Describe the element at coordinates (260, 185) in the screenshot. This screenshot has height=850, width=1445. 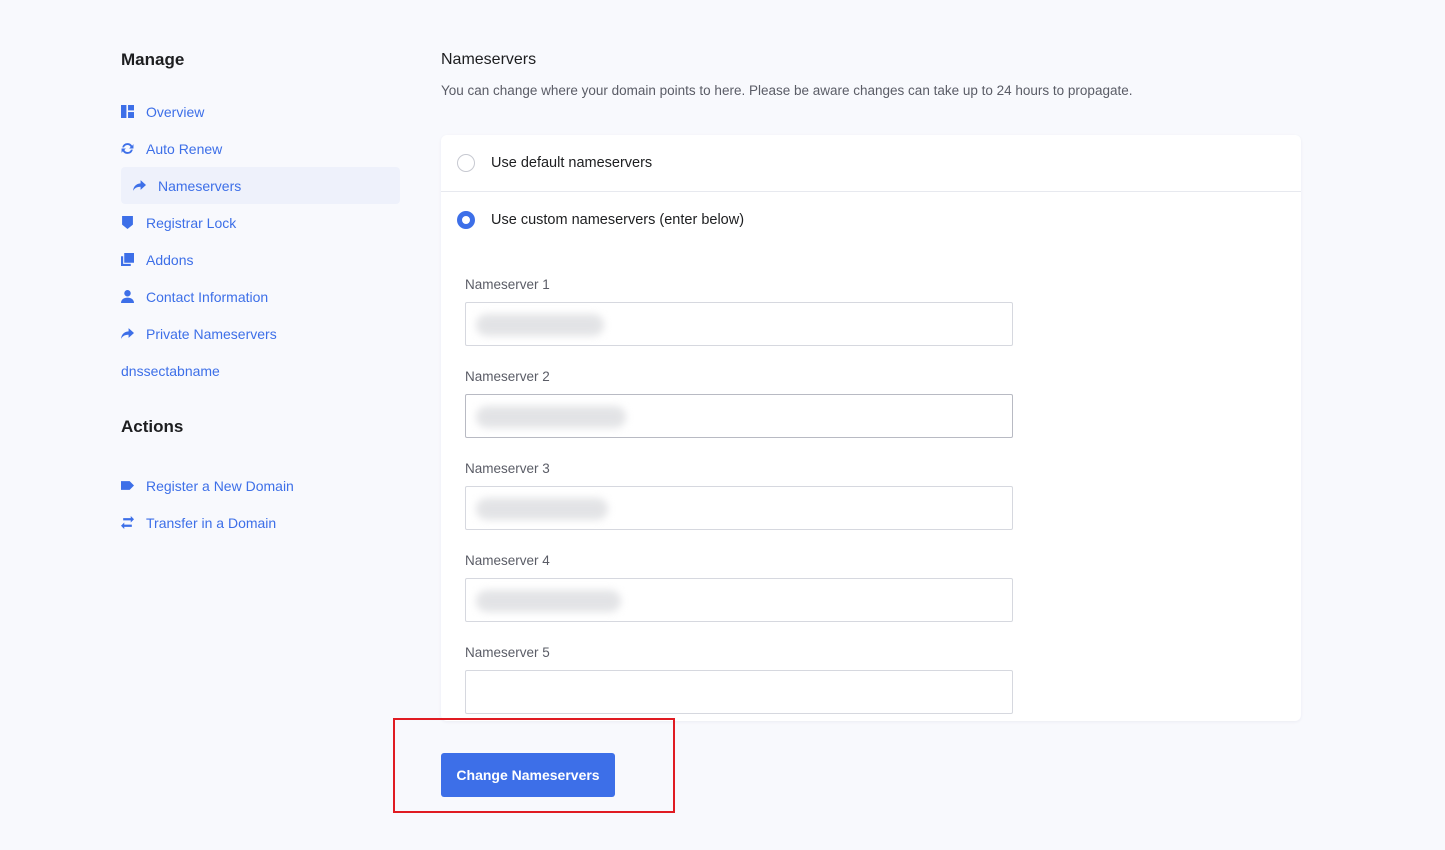
I see `sidebar-item-nameservers: Nameservers` at that location.